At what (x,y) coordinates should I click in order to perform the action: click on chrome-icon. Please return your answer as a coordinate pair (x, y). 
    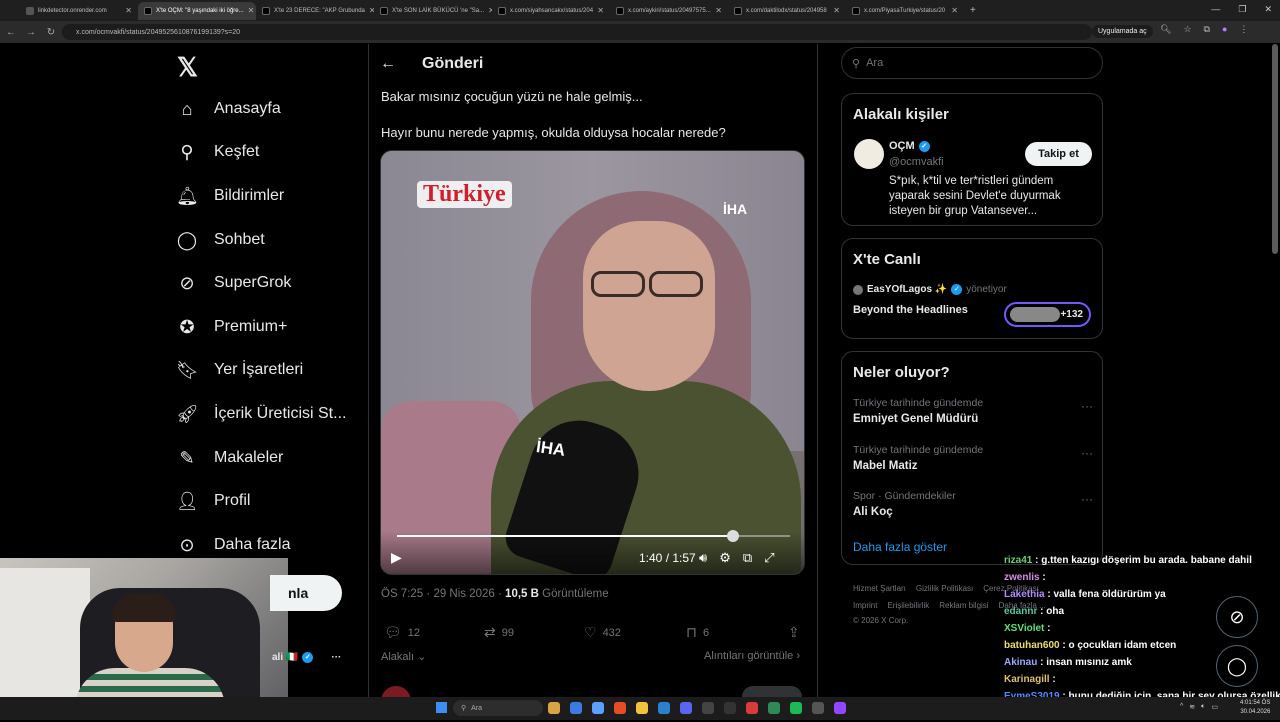
    Looking at the image, I should click on (620, 708).